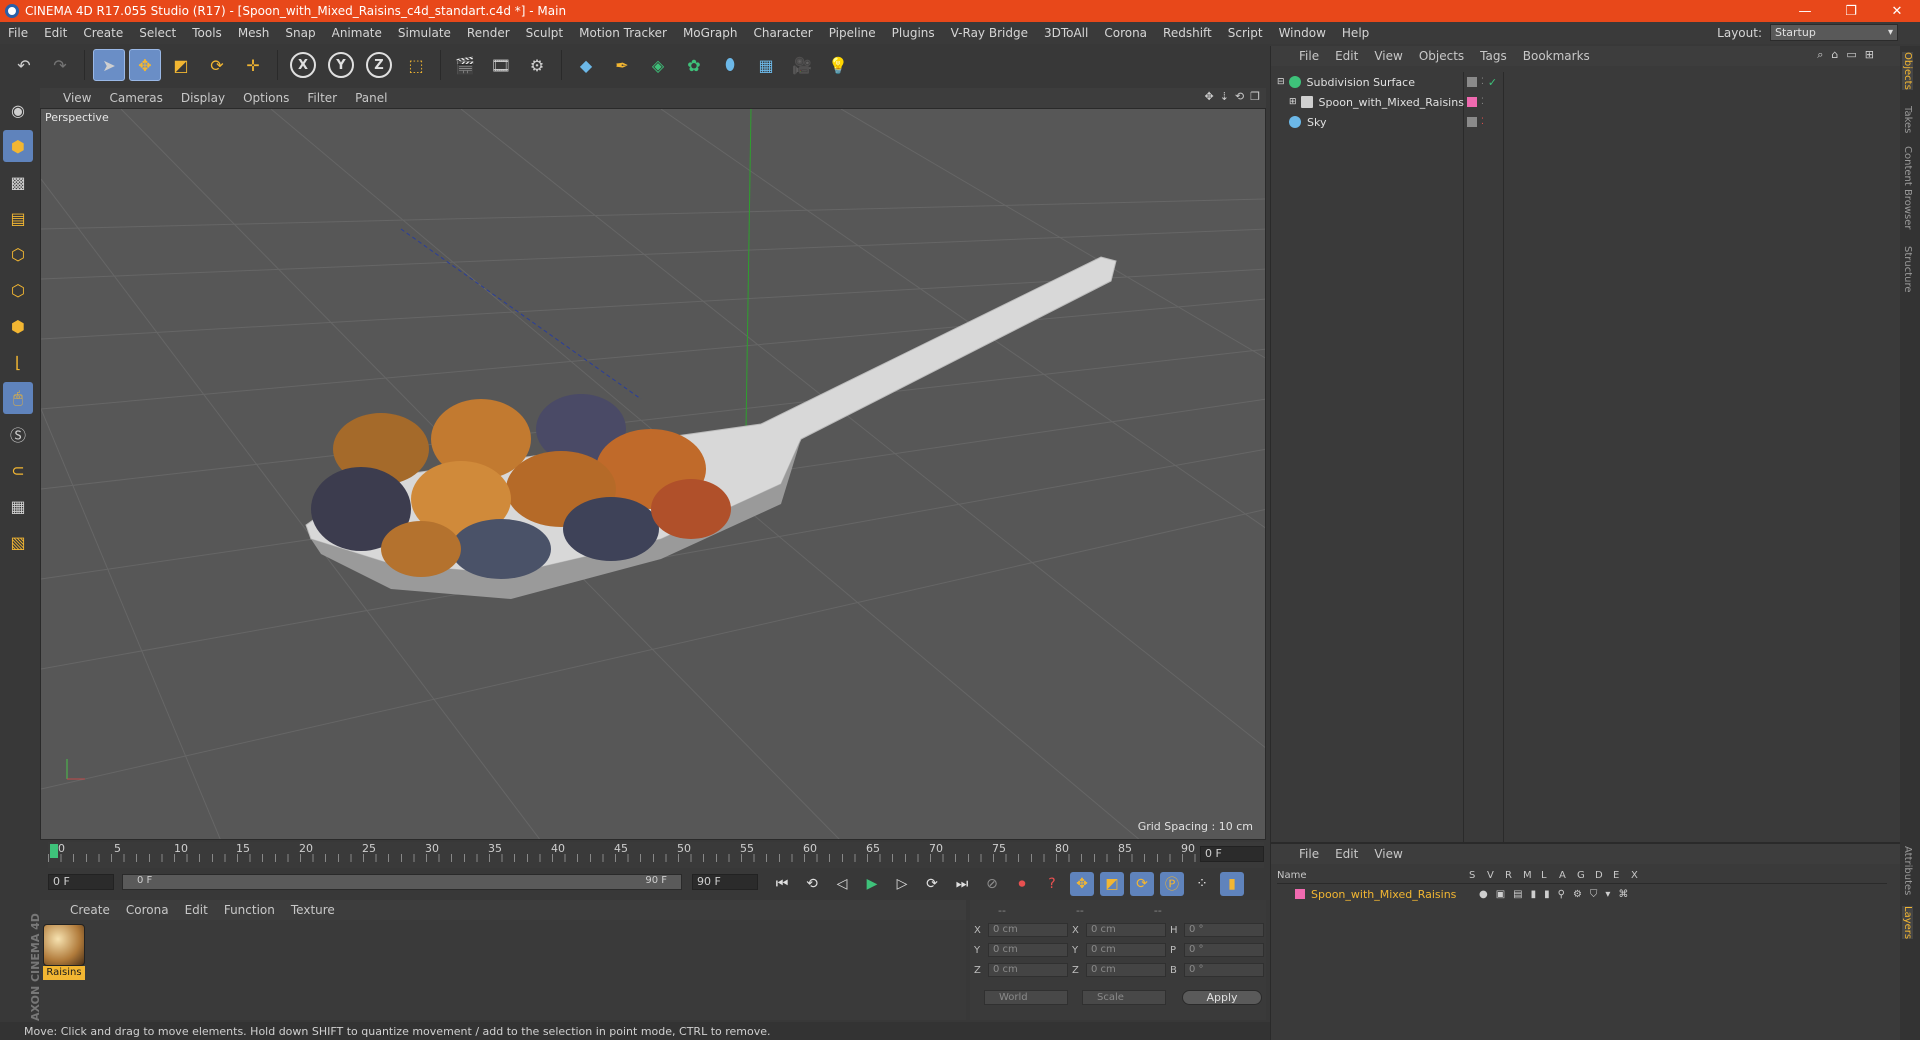 The image size is (1920, 1040). I want to click on material-menu-function: Function, so click(249, 910).